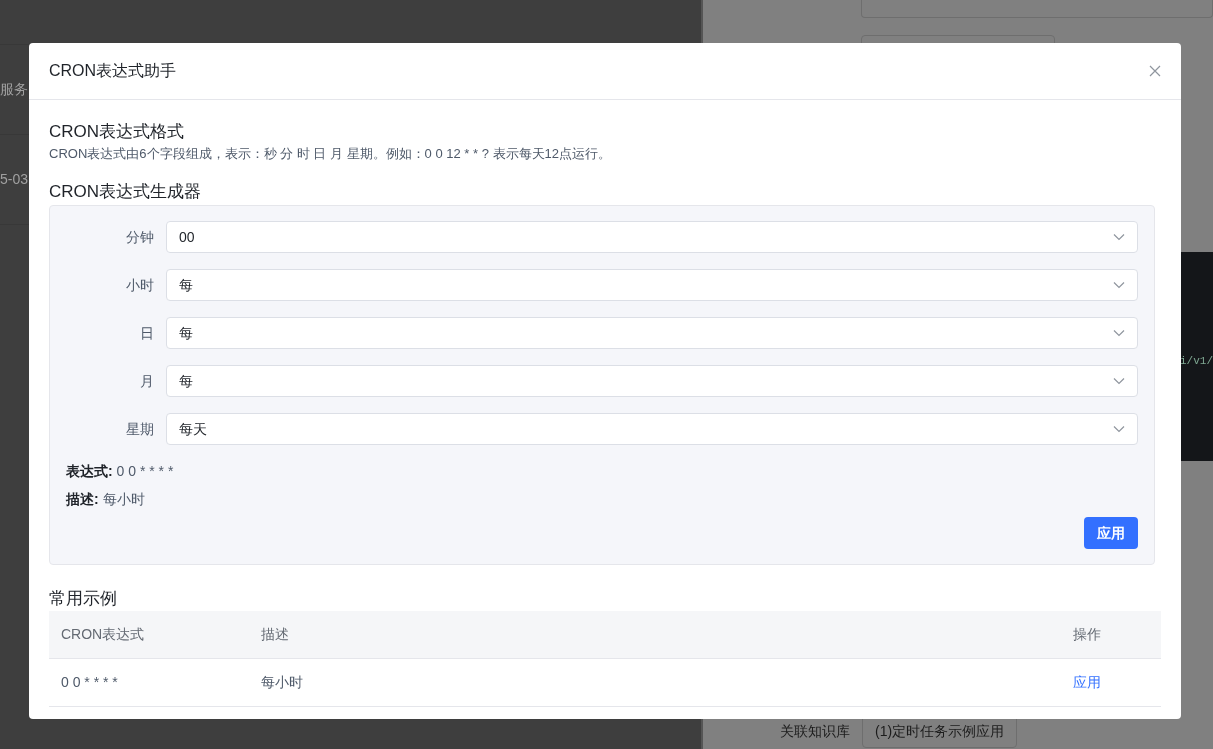 The height and width of the screenshot is (749, 1213). Describe the element at coordinates (120, 471) in the screenshot. I see `summary-text: 表达式: 0 0 * * * *` at that location.